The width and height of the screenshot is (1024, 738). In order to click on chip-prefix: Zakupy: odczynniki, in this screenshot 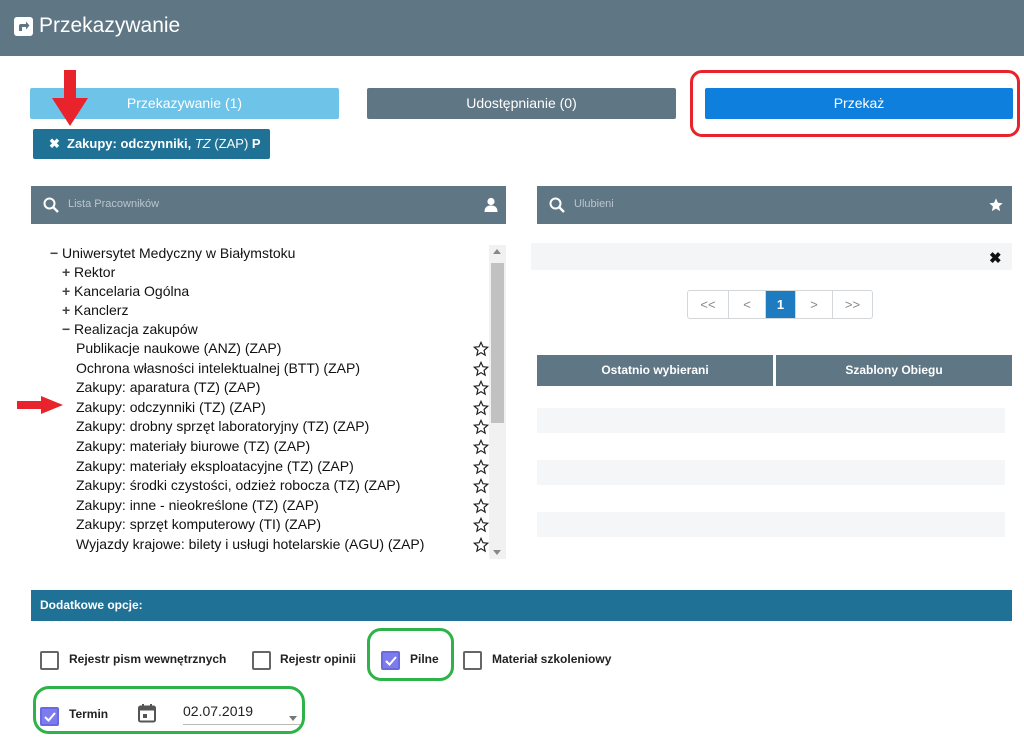, I will do `click(131, 143)`.